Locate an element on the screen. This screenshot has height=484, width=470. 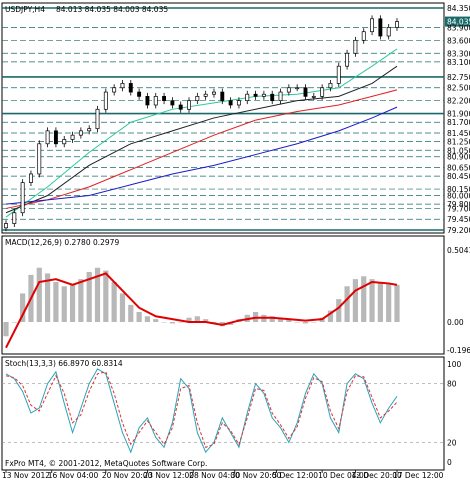
price-axis-tick-label: 83.100 is located at coordinates (458, 62).